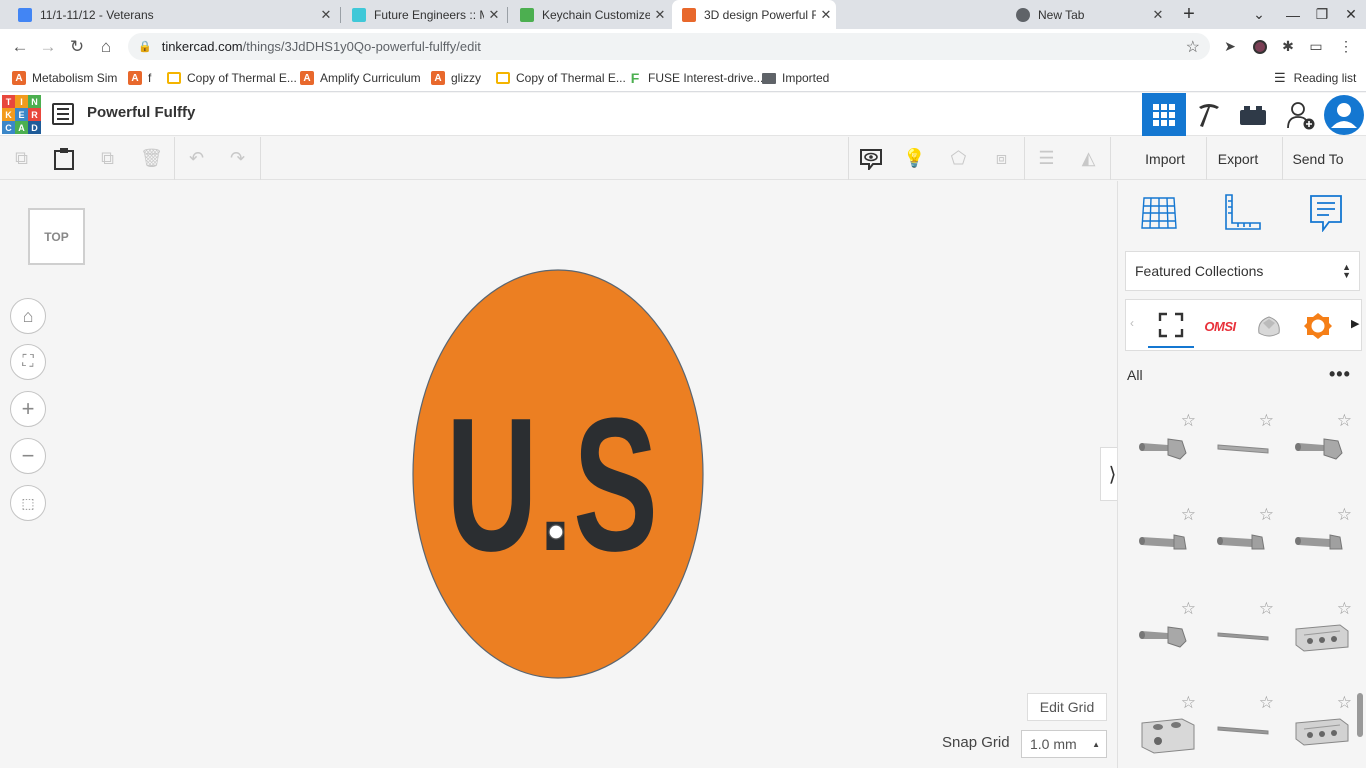 The width and height of the screenshot is (1366, 768). Describe the element at coordinates (870, 158) in the screenshot. I see `notes-eye-icon` at that location.